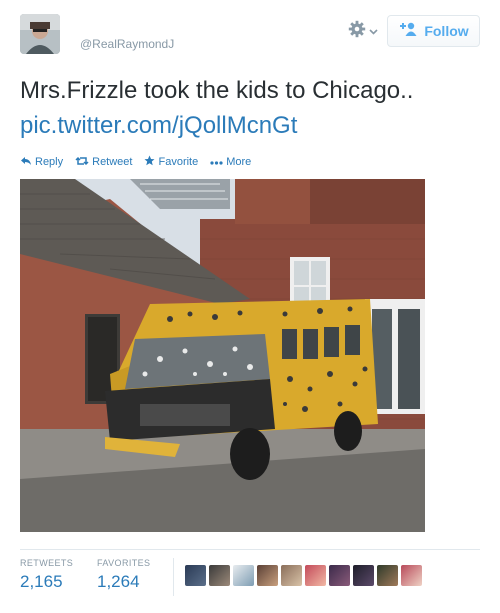 The image size is (500, 613). Describe the element at coordinates (158, 126) in the screenshot. I see `tweet-media-link: pic.twitter.com/jQollMcnGt` at that location.